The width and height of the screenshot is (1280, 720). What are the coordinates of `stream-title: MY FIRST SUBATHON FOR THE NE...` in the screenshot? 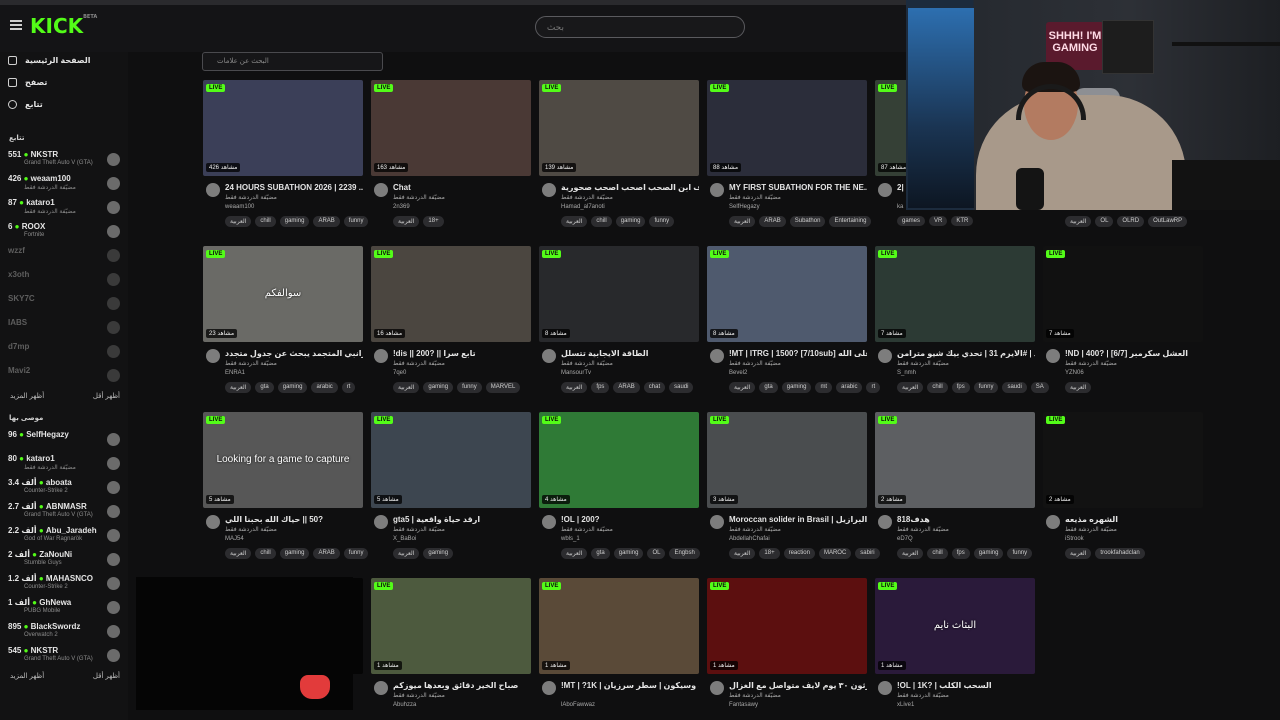 It's located at (798, 187).